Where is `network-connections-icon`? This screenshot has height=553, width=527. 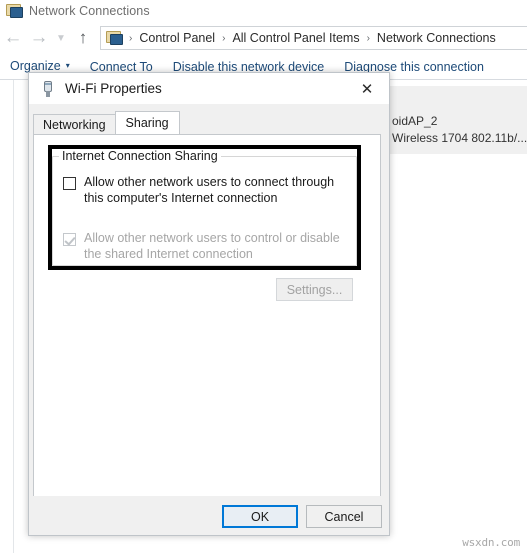 network-connections-icon is located at coordinates (14, 11).